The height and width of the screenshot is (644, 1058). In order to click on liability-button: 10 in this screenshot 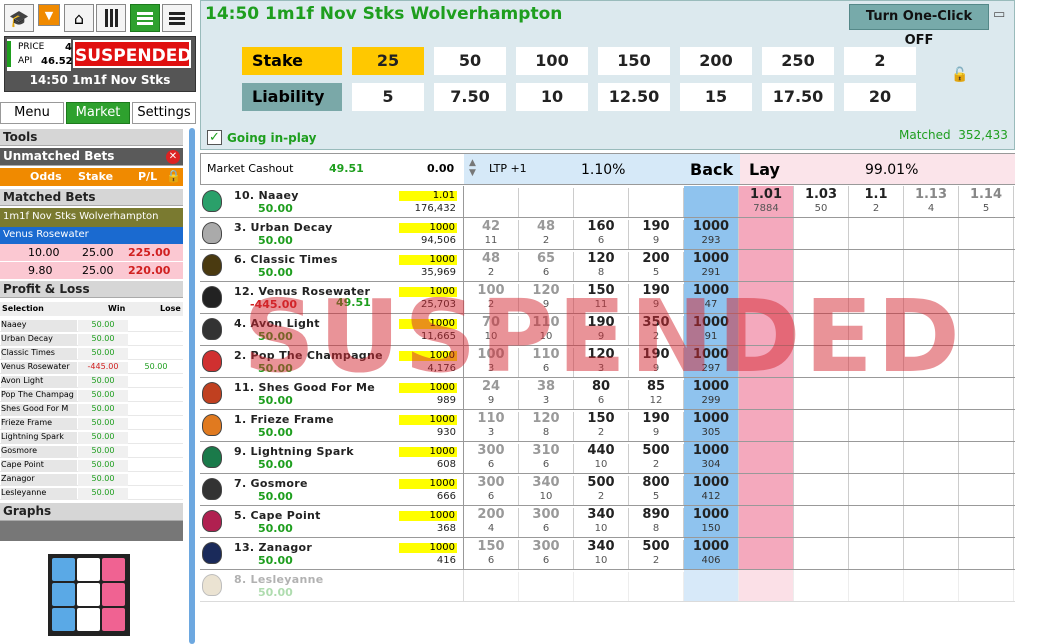, I will do `click(552, 97)`.